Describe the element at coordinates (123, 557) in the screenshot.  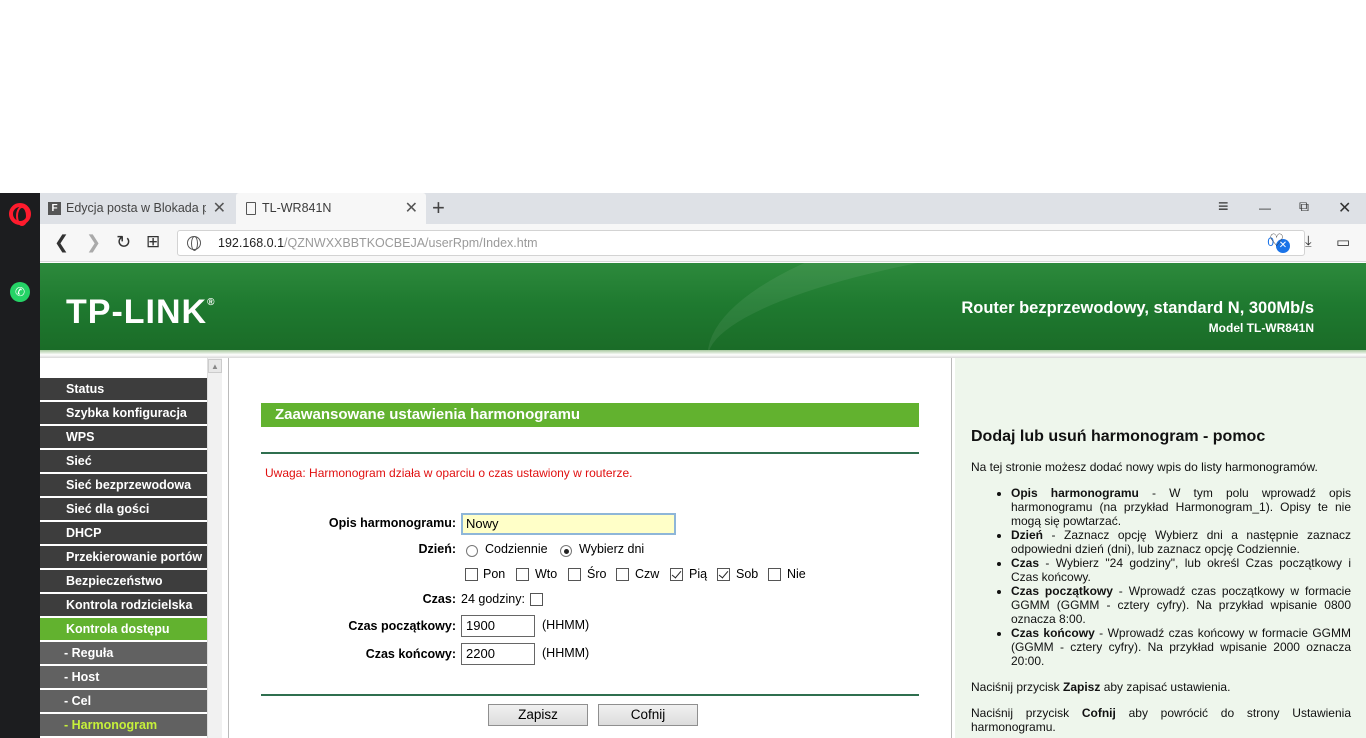
I see `menu-item-port-forwarding: Przekierowanie portów` at that location.